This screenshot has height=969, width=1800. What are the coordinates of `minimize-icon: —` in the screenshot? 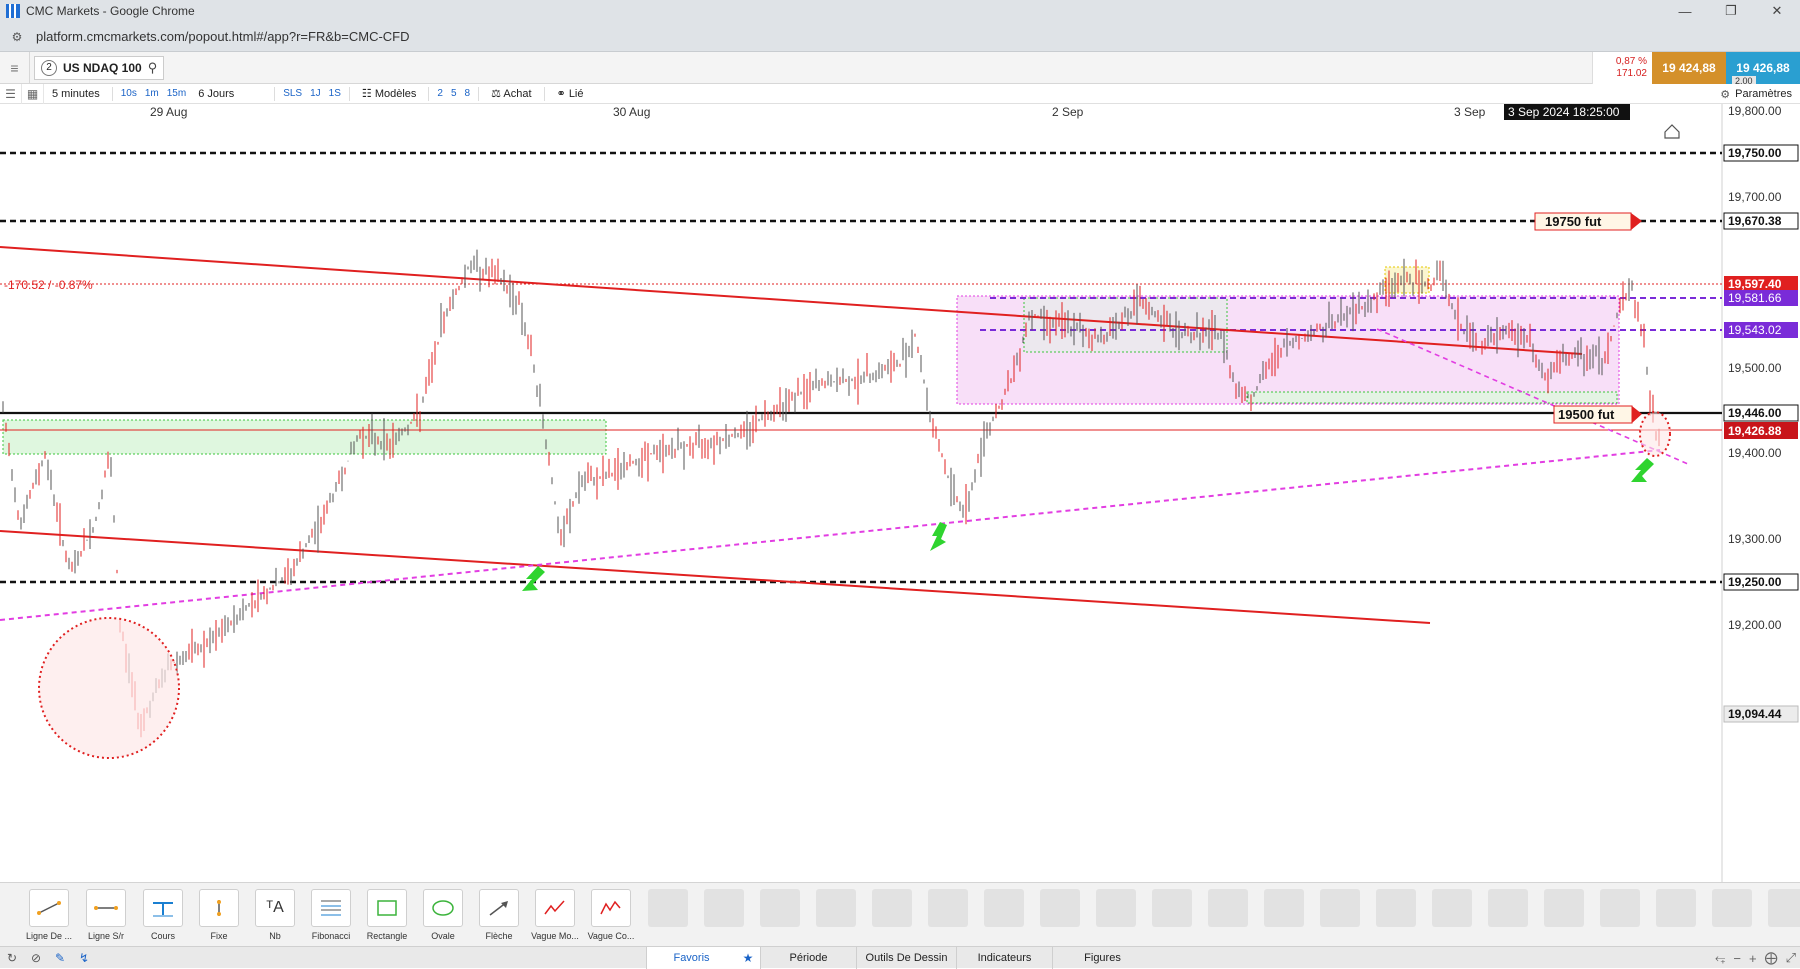 It's located at (1685, 11).